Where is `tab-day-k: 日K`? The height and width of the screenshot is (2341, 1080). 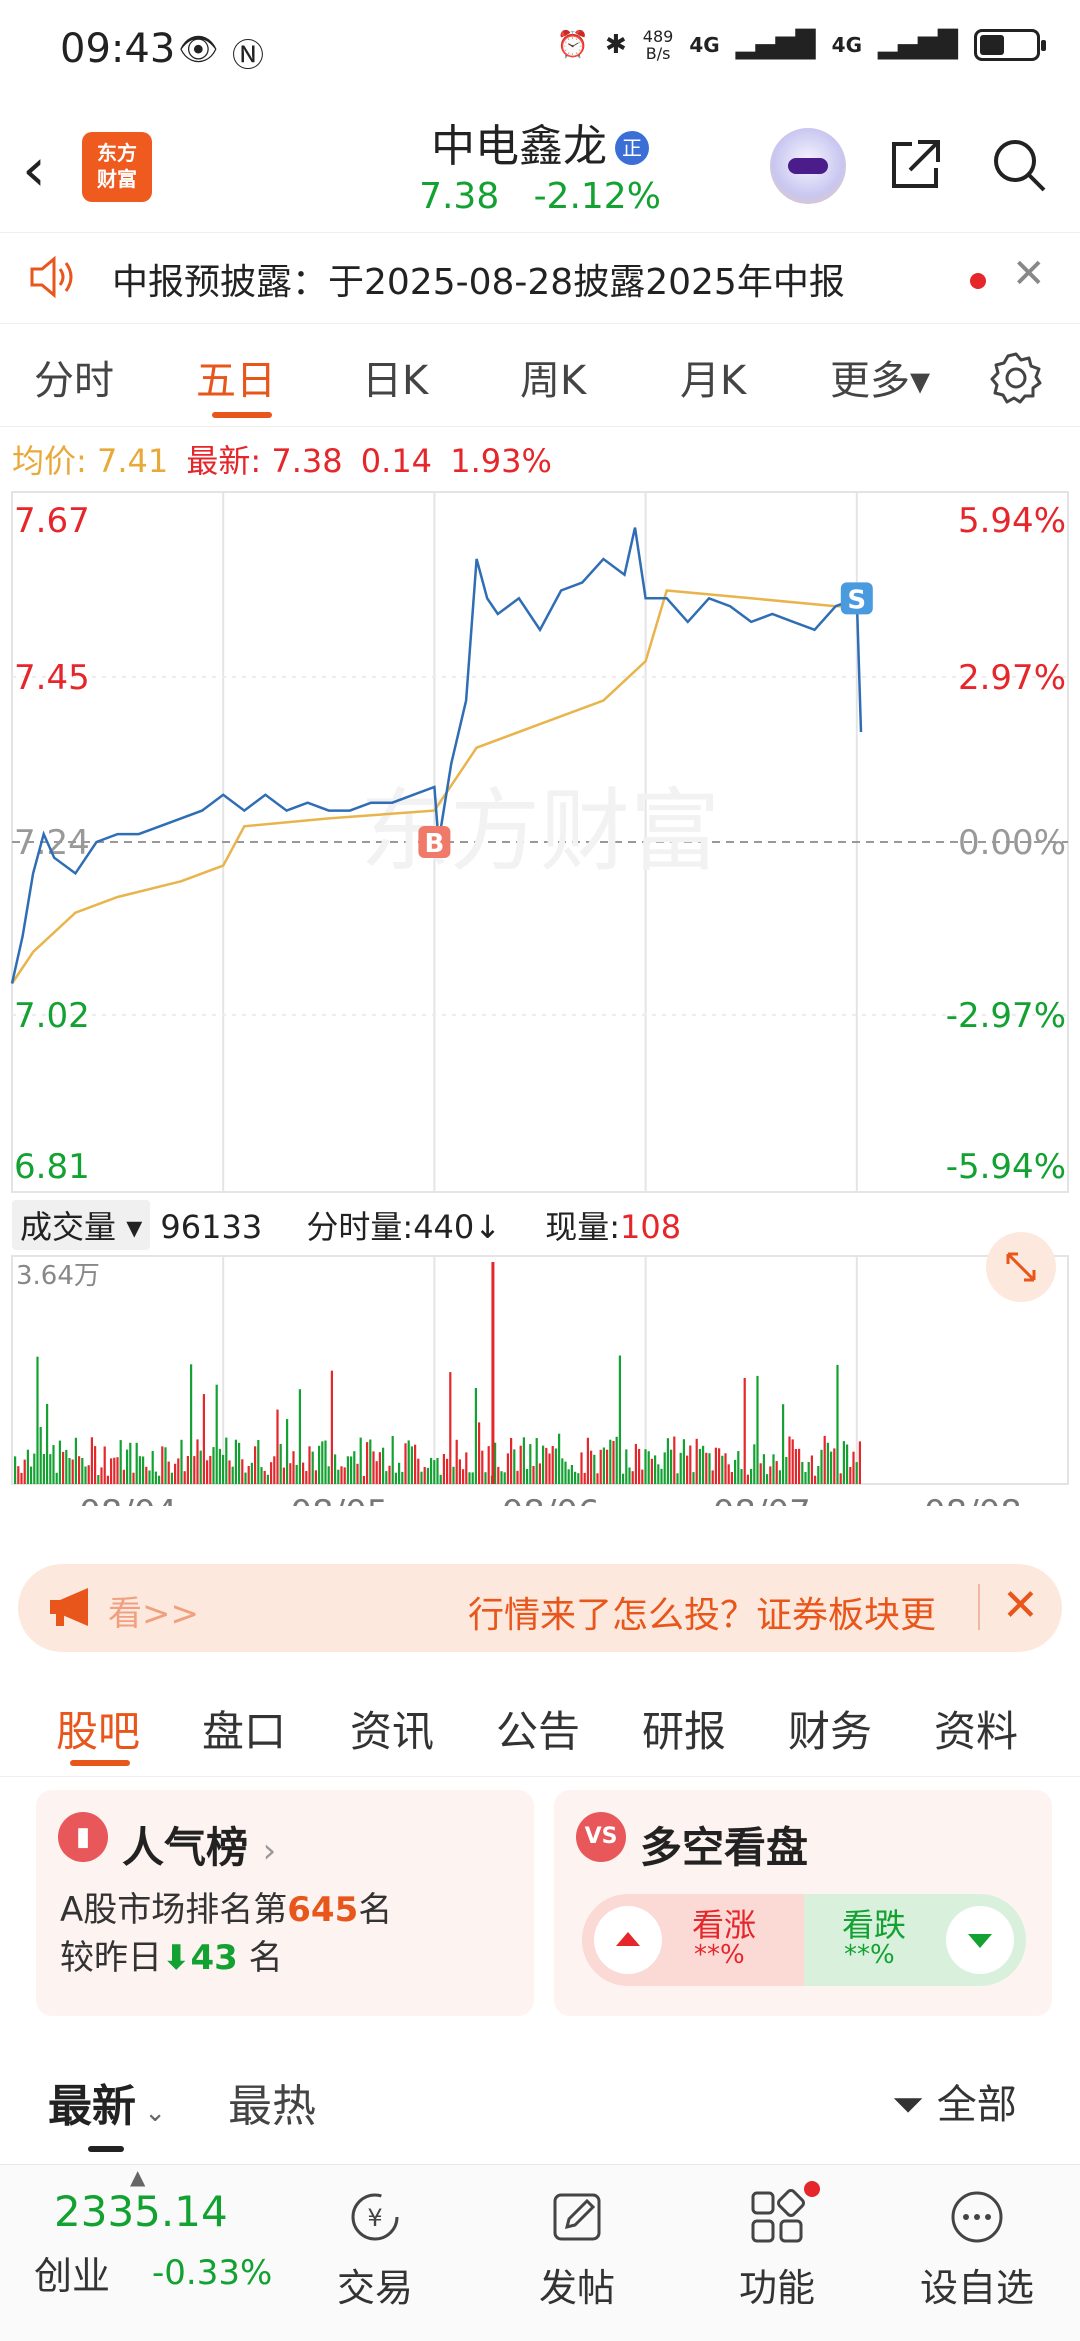
tab-day-k: 日K is located at coordinates (395, 377).